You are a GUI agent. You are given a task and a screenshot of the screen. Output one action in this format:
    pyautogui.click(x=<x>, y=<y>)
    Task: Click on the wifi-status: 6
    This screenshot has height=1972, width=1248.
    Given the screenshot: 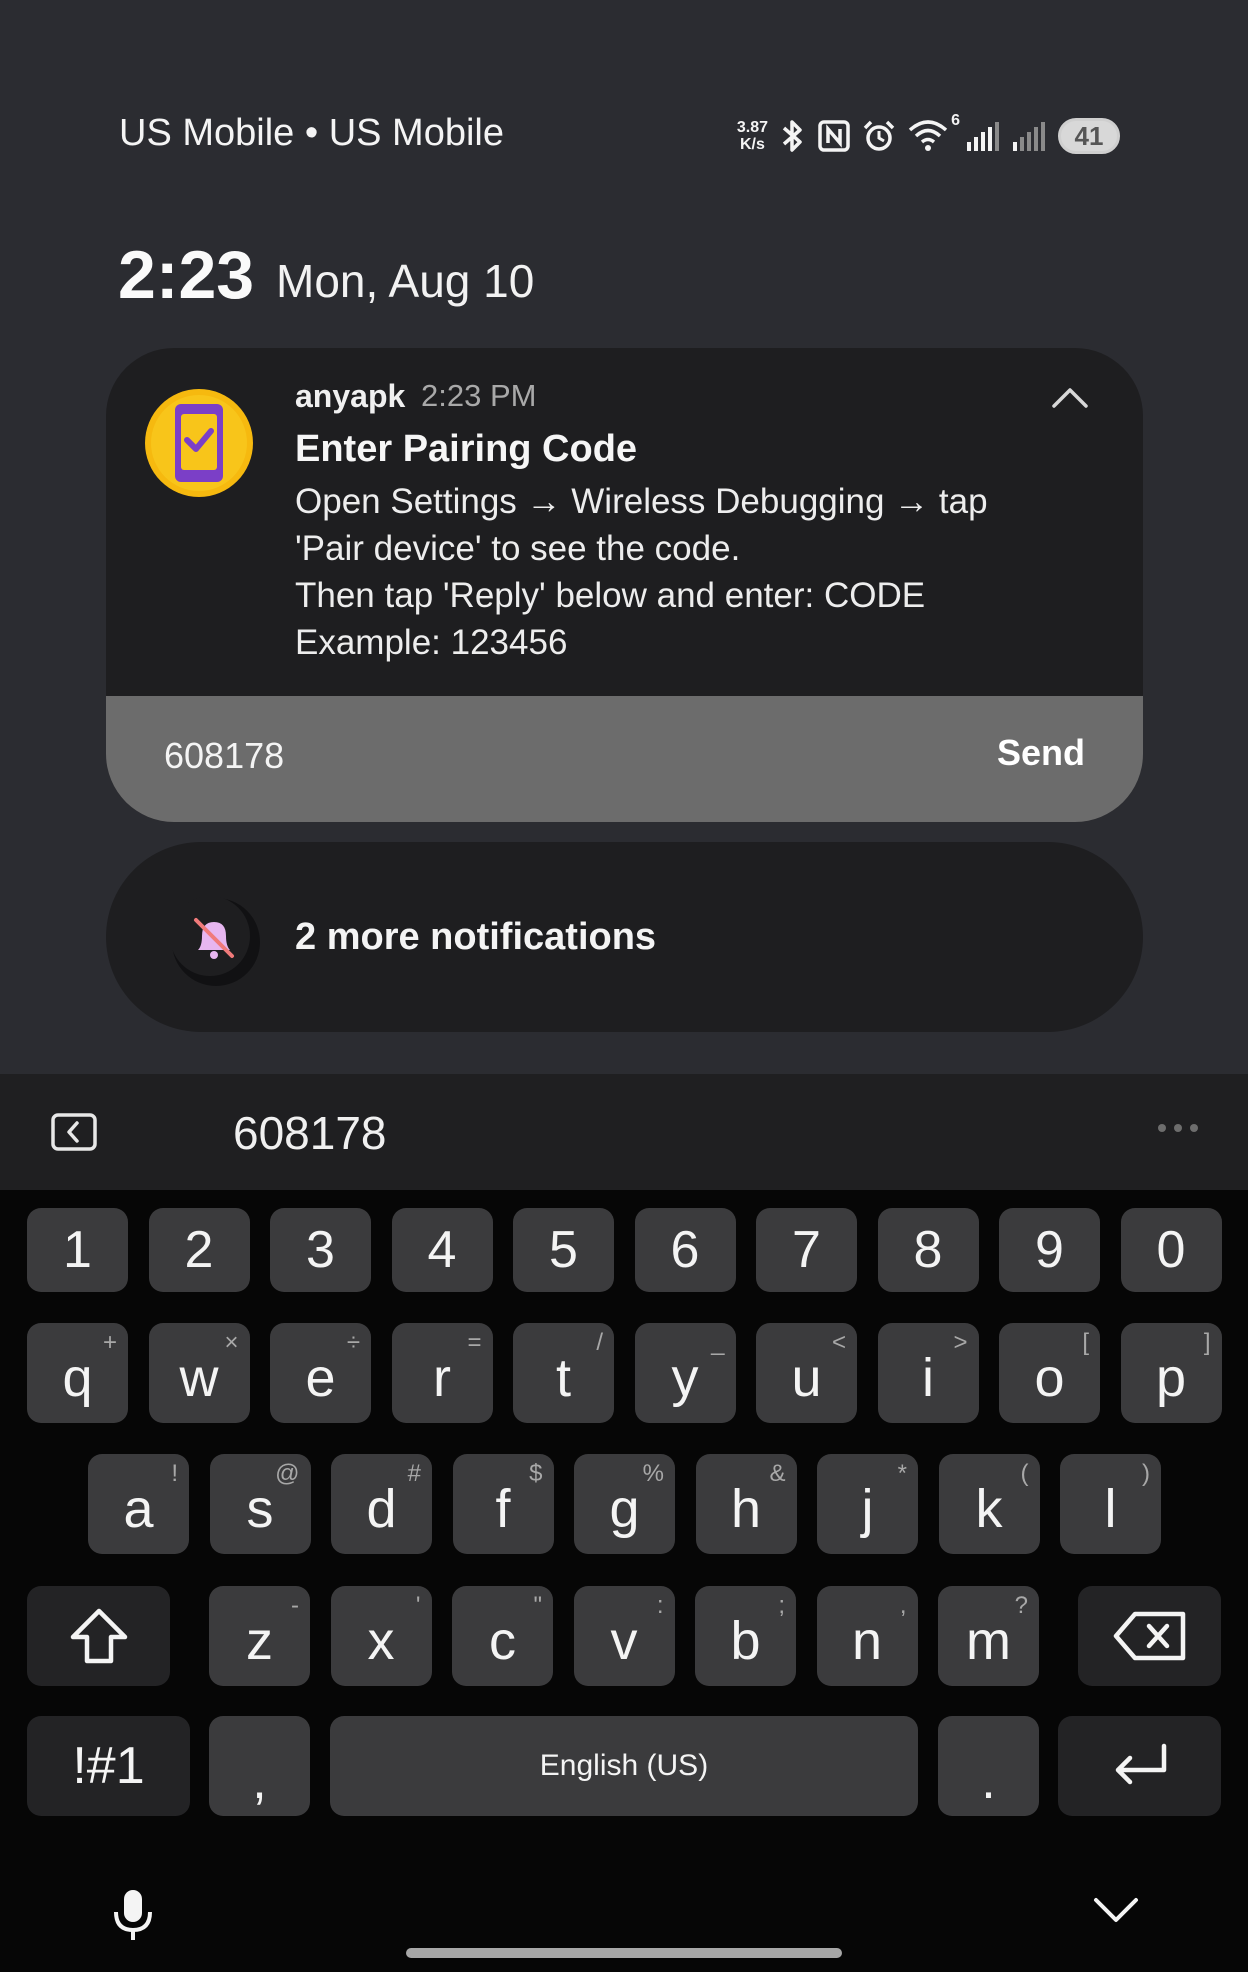 What is the action you would take?
    pyautogui.click(x=934, y=133)
    